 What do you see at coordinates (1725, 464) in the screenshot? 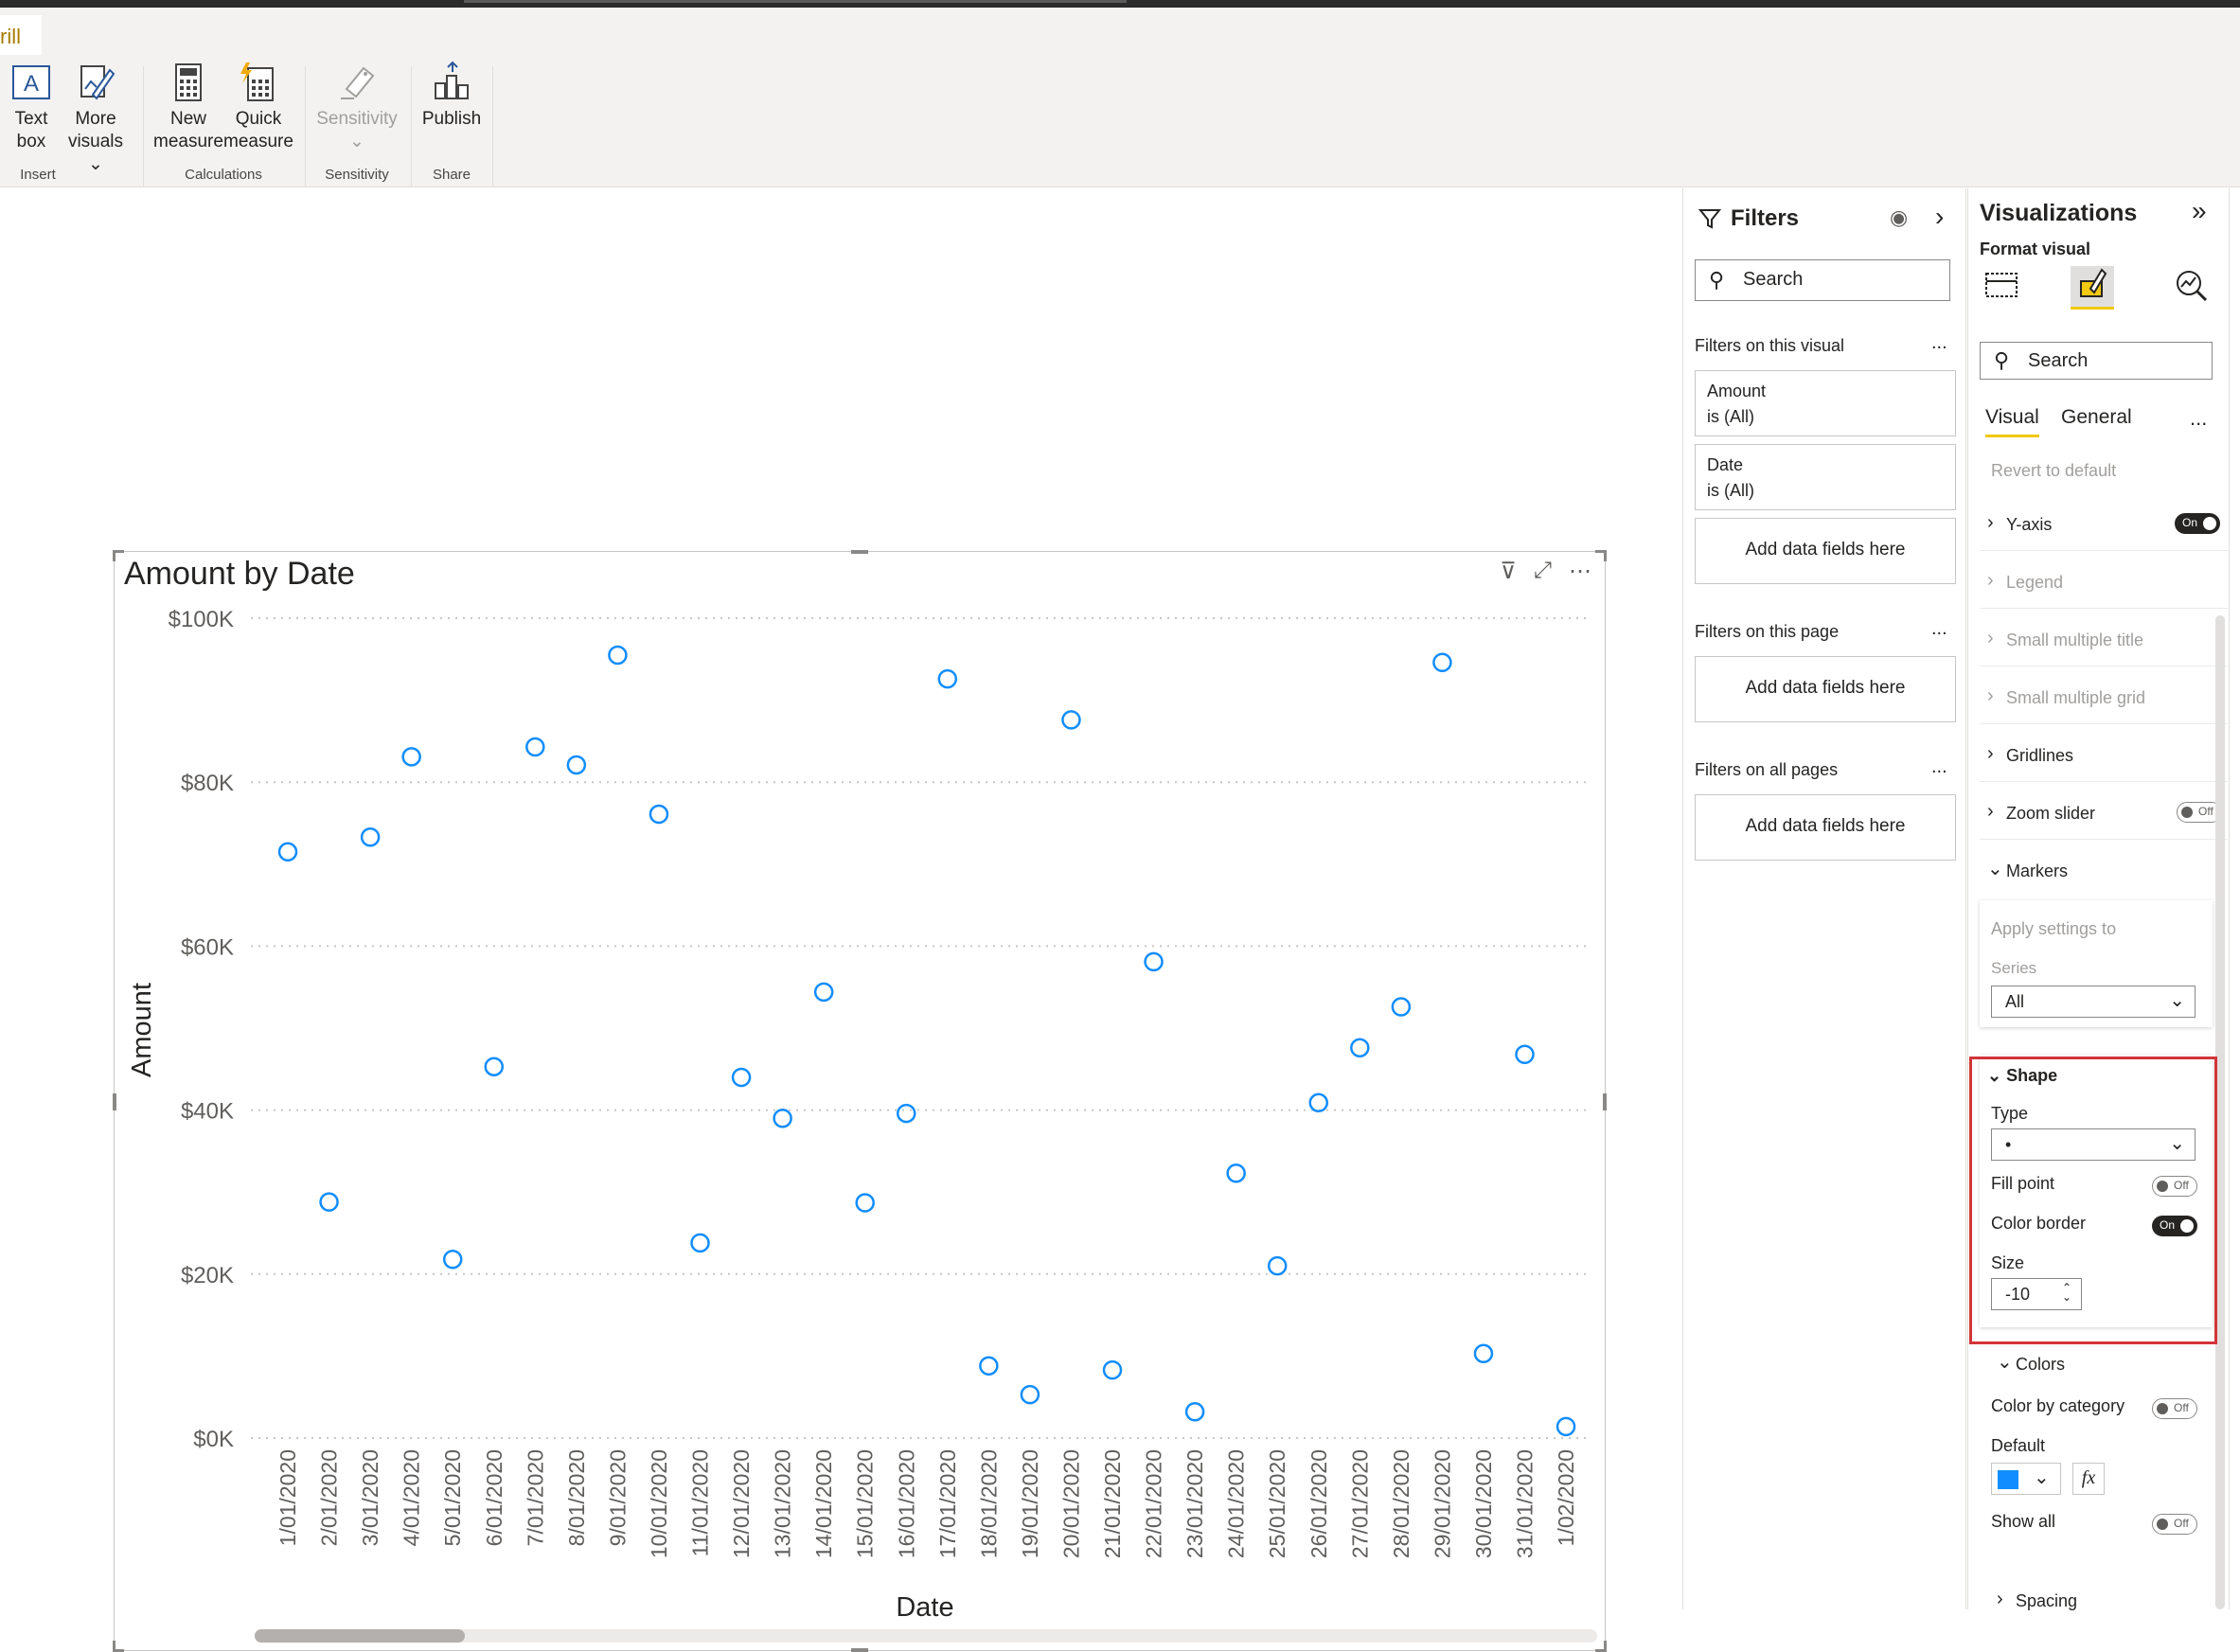
I see `filter-card-field: Date` at bounding box center [1725, 464].